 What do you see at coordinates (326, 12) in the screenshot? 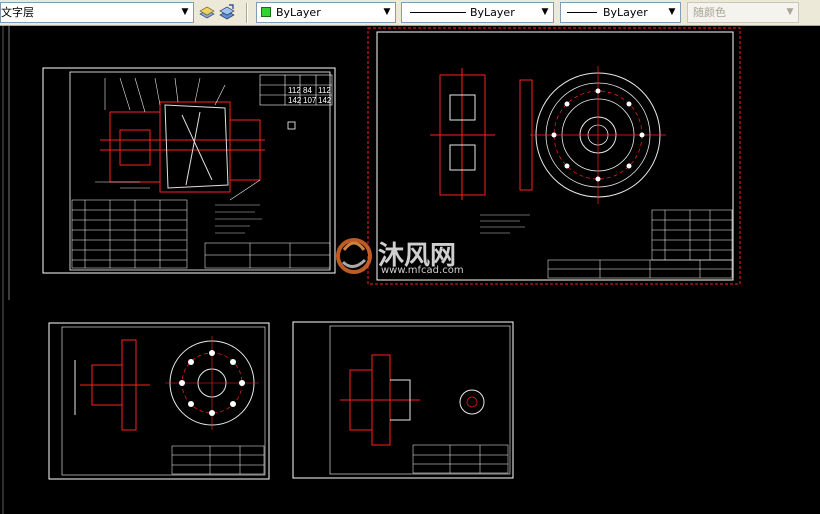
I see `color-control-dropdown: ByLayer ▼` at bounding box center [326, 12].